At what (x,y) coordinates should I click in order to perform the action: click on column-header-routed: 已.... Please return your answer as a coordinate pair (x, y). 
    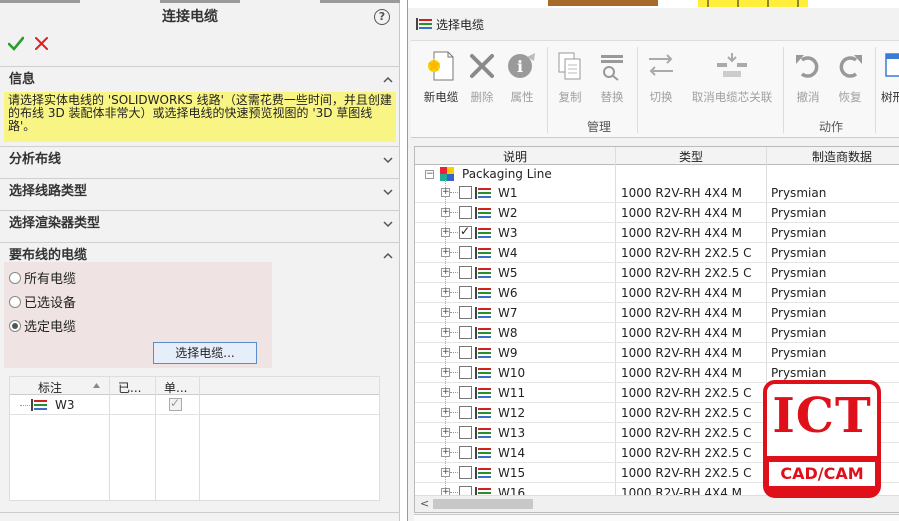
    Looking at the image, I should click on (129, 387).